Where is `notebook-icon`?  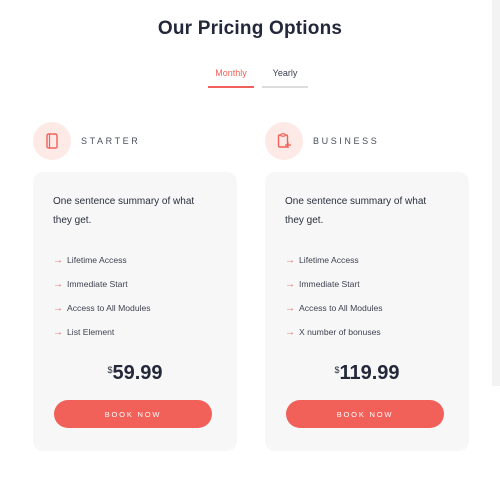 notebook-icon is located at coordinates (52, 141).